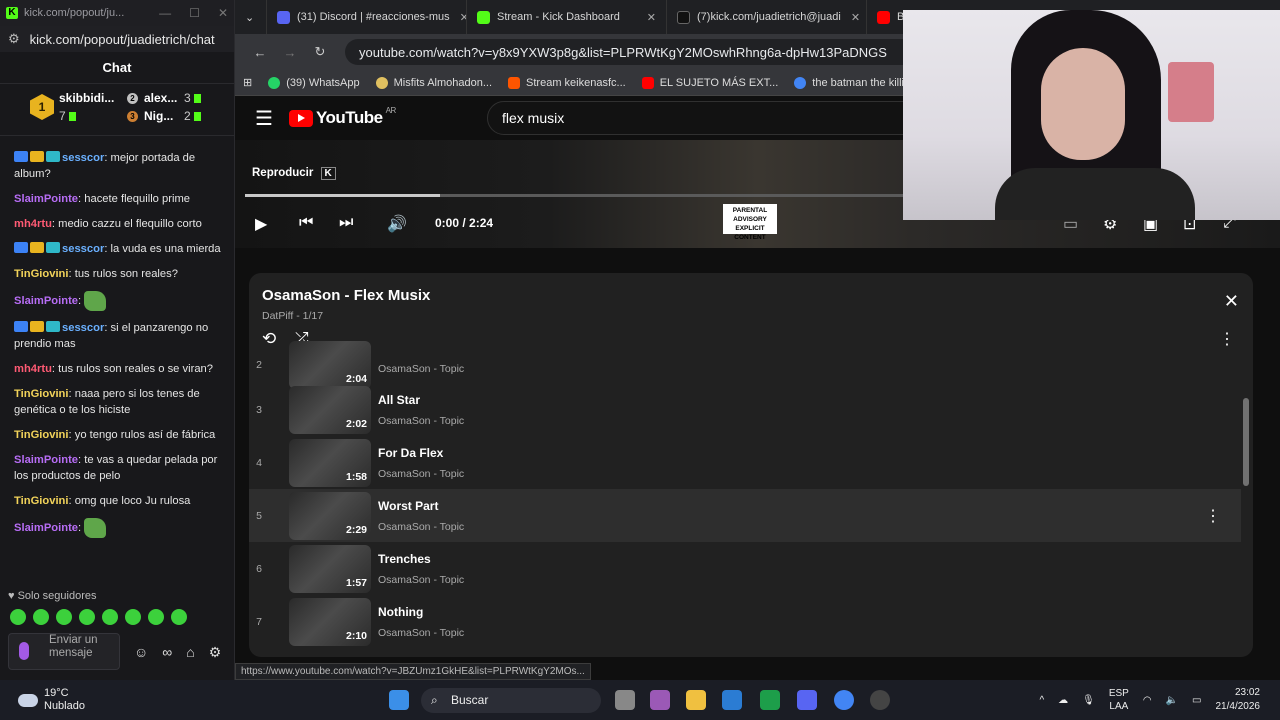 Image resolution: width=1280 pixels, height=720 pixels. I want to click on reload-icon: ↻, so click(320, 52).